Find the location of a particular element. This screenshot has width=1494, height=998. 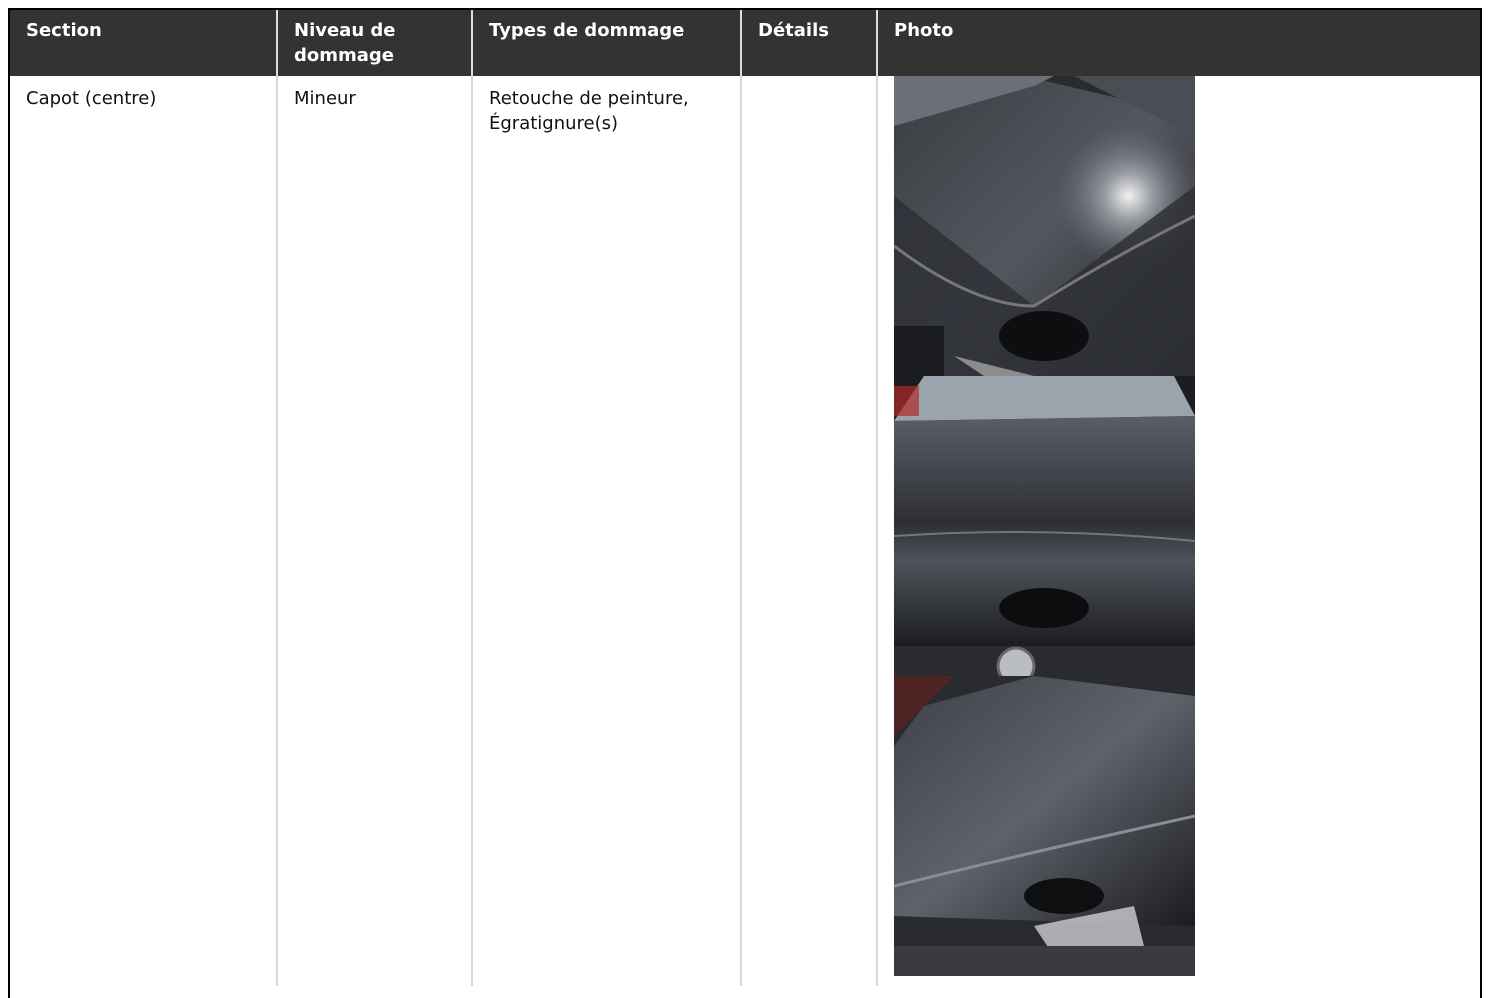

cell-niveau: Mineur is located at coordinates (374, 531).